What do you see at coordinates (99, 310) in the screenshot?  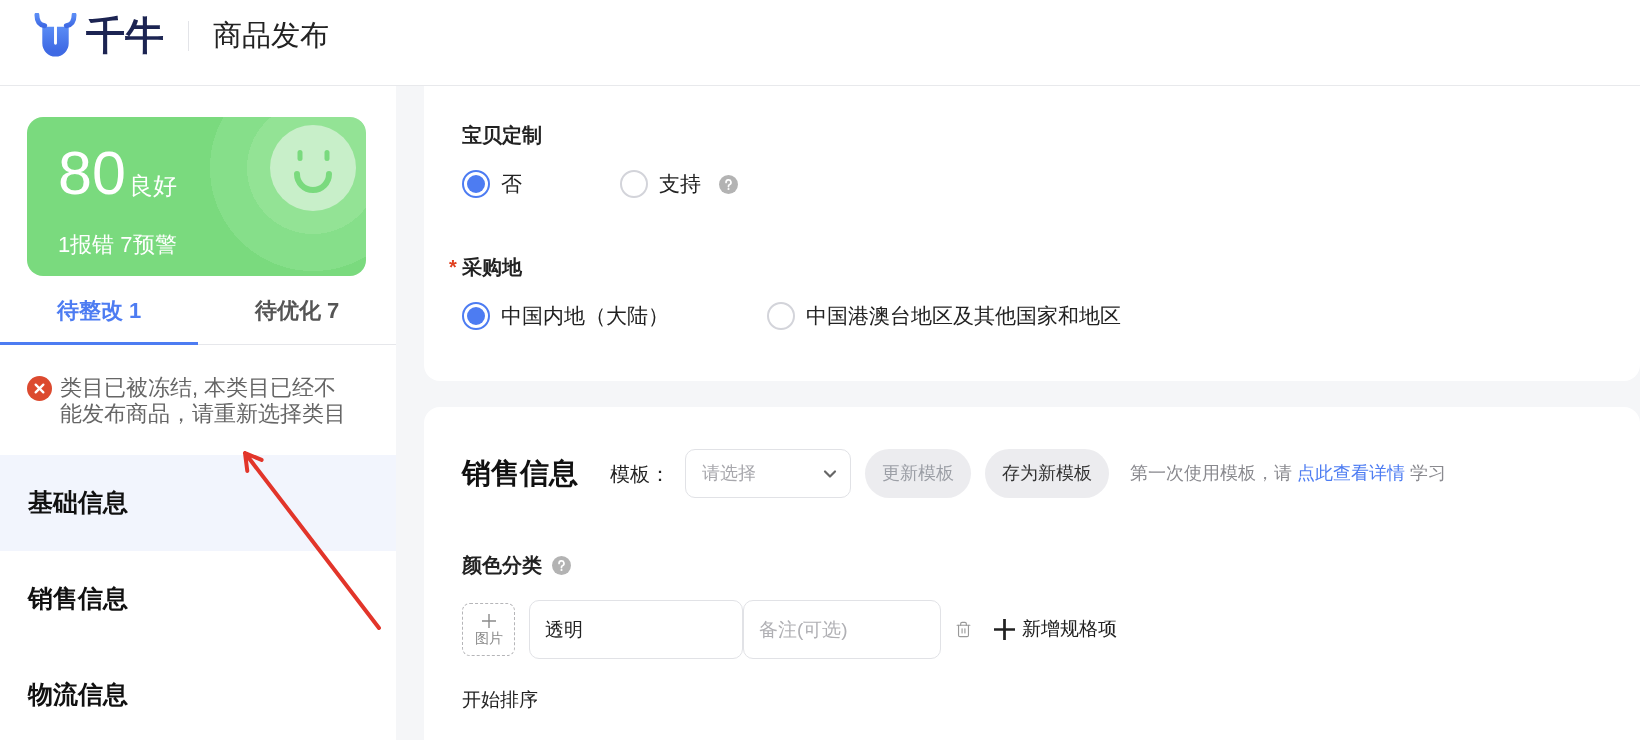 I see `issue-tab: 待整改 1` at bounding box center [99, 310].